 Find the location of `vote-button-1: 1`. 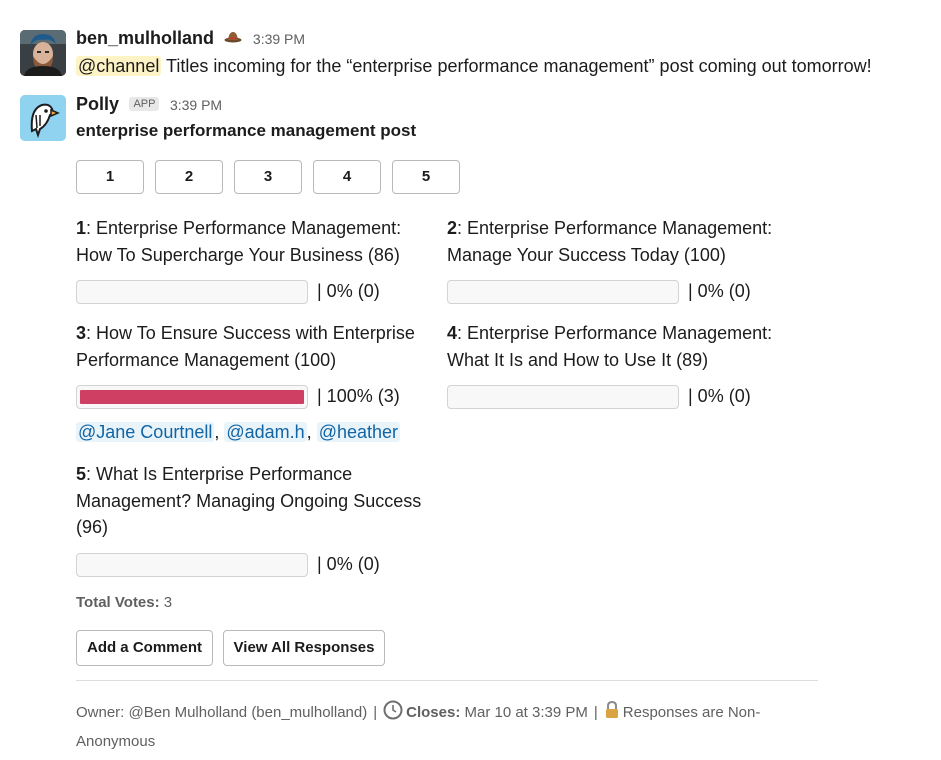

vote-button-1: 1 is located at coordinates (110, 177).